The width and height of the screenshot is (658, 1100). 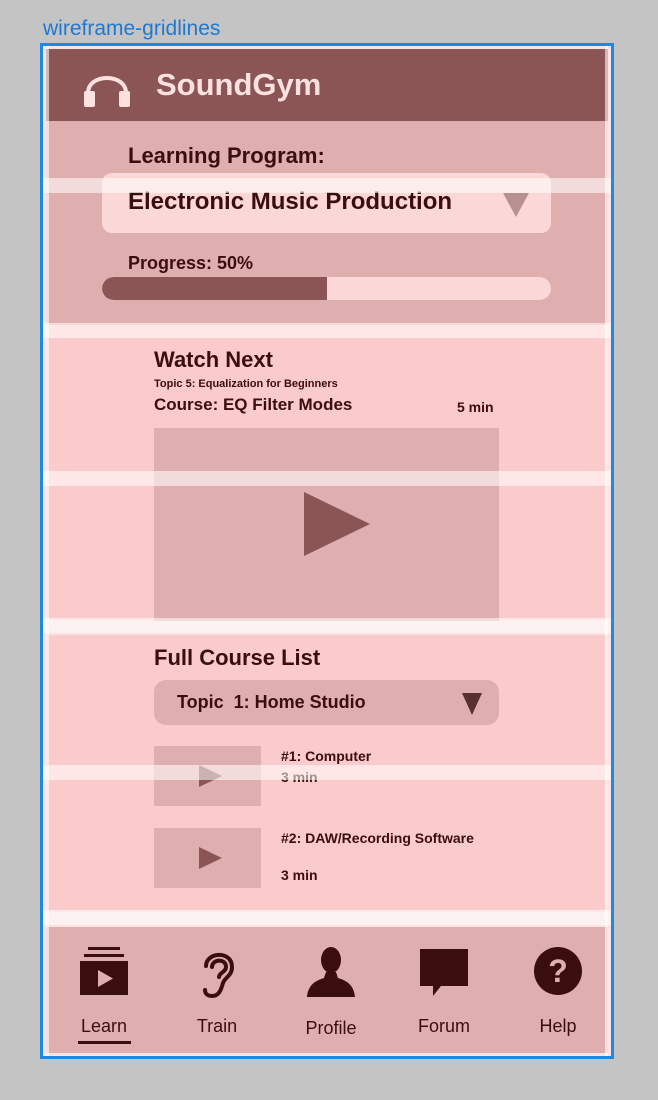 I want to click on watch-next-duration: 5 min, so click(x=475, y=407).